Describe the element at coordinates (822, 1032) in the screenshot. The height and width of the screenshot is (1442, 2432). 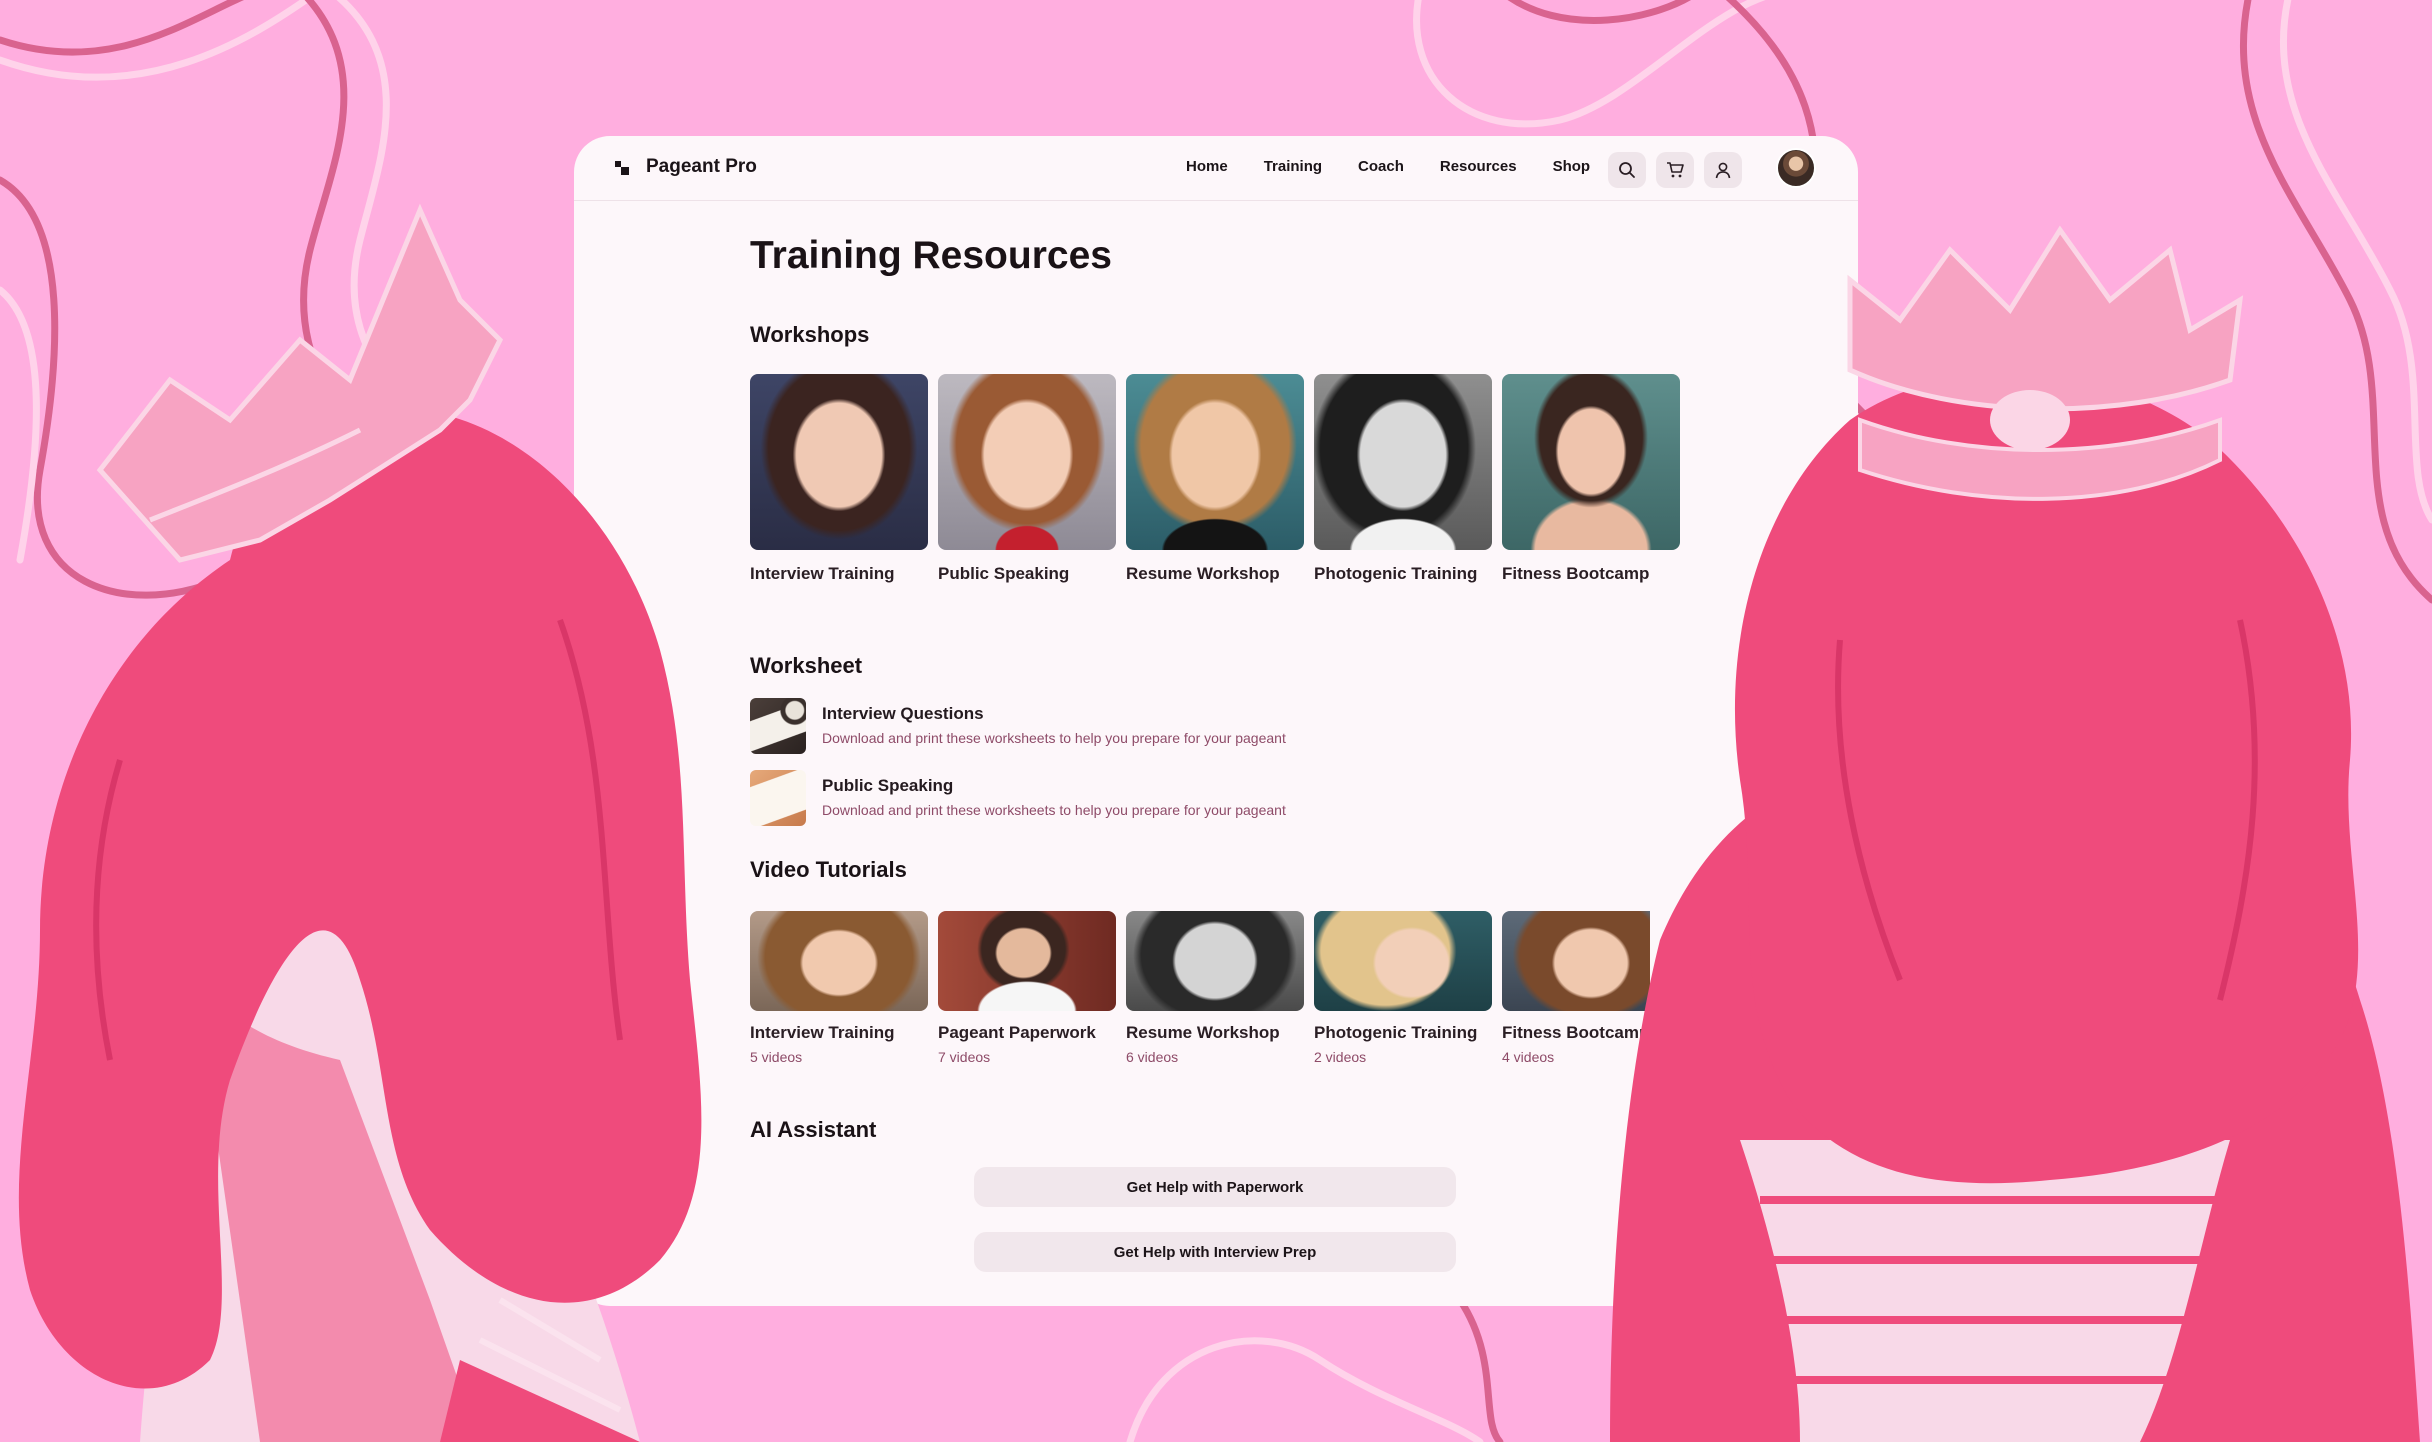
I see `video-title: Interview Training` at that location.